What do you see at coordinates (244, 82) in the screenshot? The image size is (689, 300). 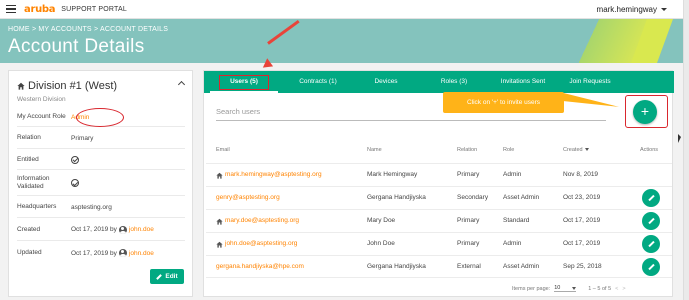 I see `annotation-box` at bounding box center [244, 82].